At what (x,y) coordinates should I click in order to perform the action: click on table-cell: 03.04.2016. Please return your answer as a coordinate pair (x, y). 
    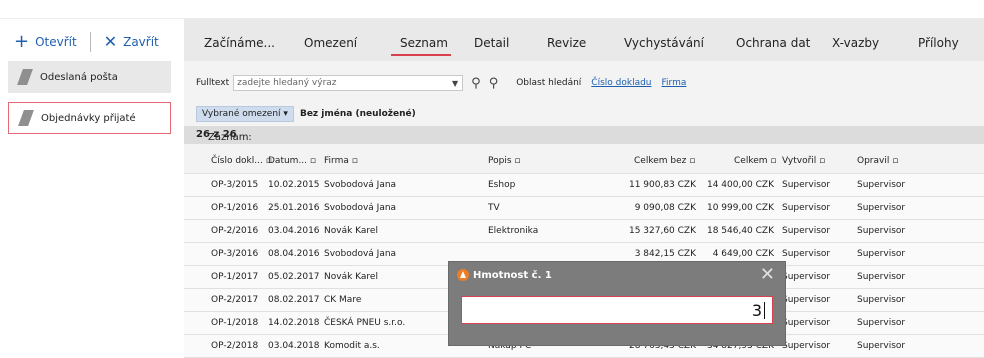
    Looking at the image, I should click on (294, 231).